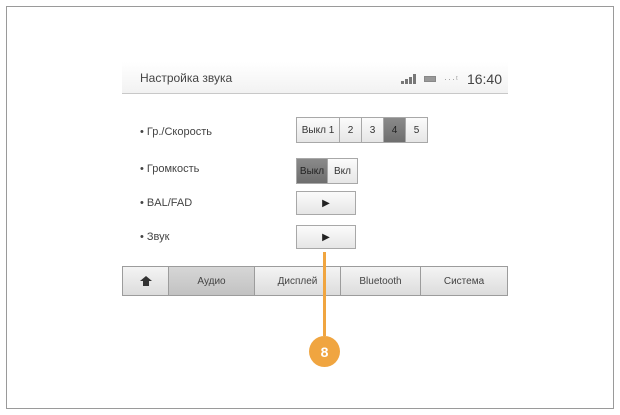 This screenshot has height=415, width=620. What do you see at coordinates (484, 79) in the screenshot?
I see `clock: 16:40` at bounding box center [484, 79].